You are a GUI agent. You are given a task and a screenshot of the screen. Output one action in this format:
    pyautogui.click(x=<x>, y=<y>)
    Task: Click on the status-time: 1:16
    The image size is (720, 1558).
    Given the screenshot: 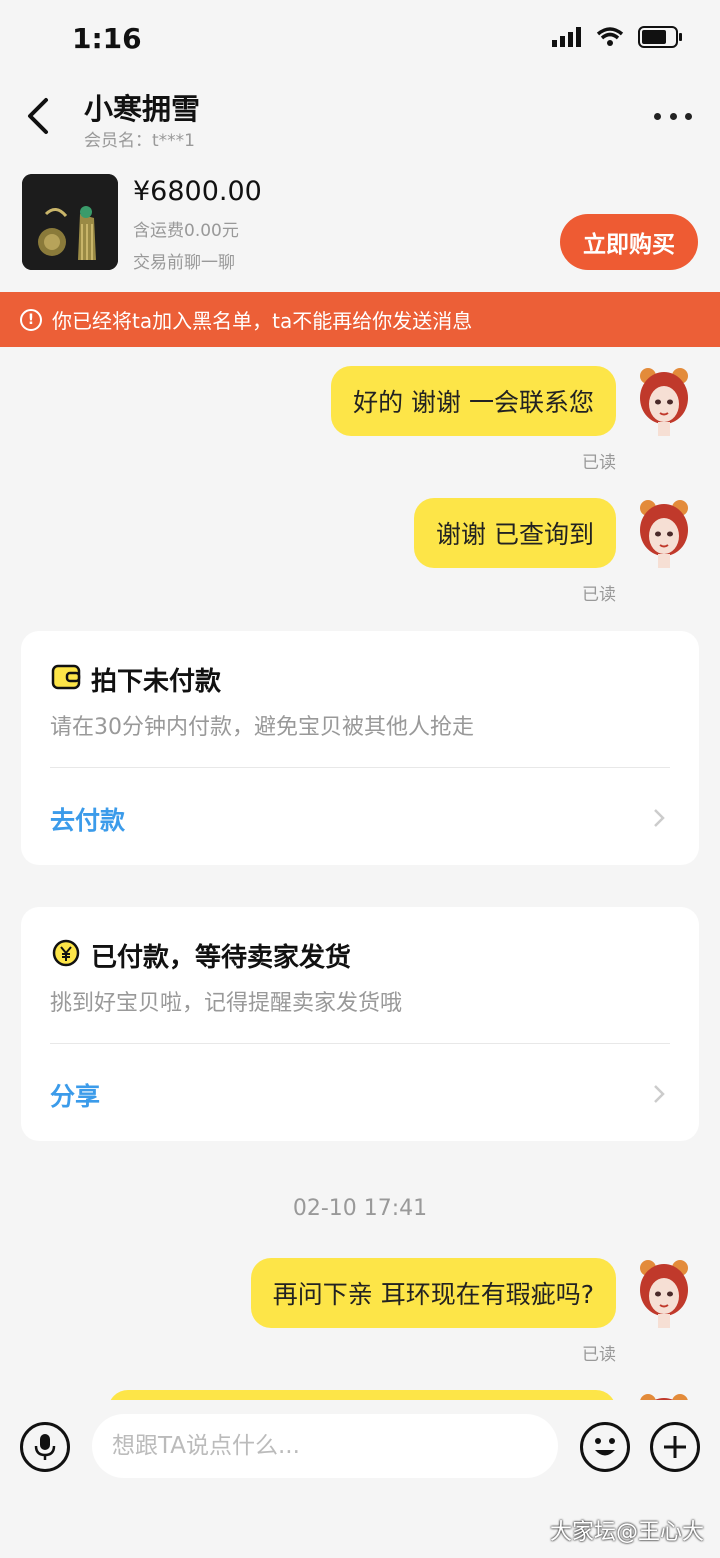 What is the action you would take?
    pyautogui.click(x=107, y=38)
    